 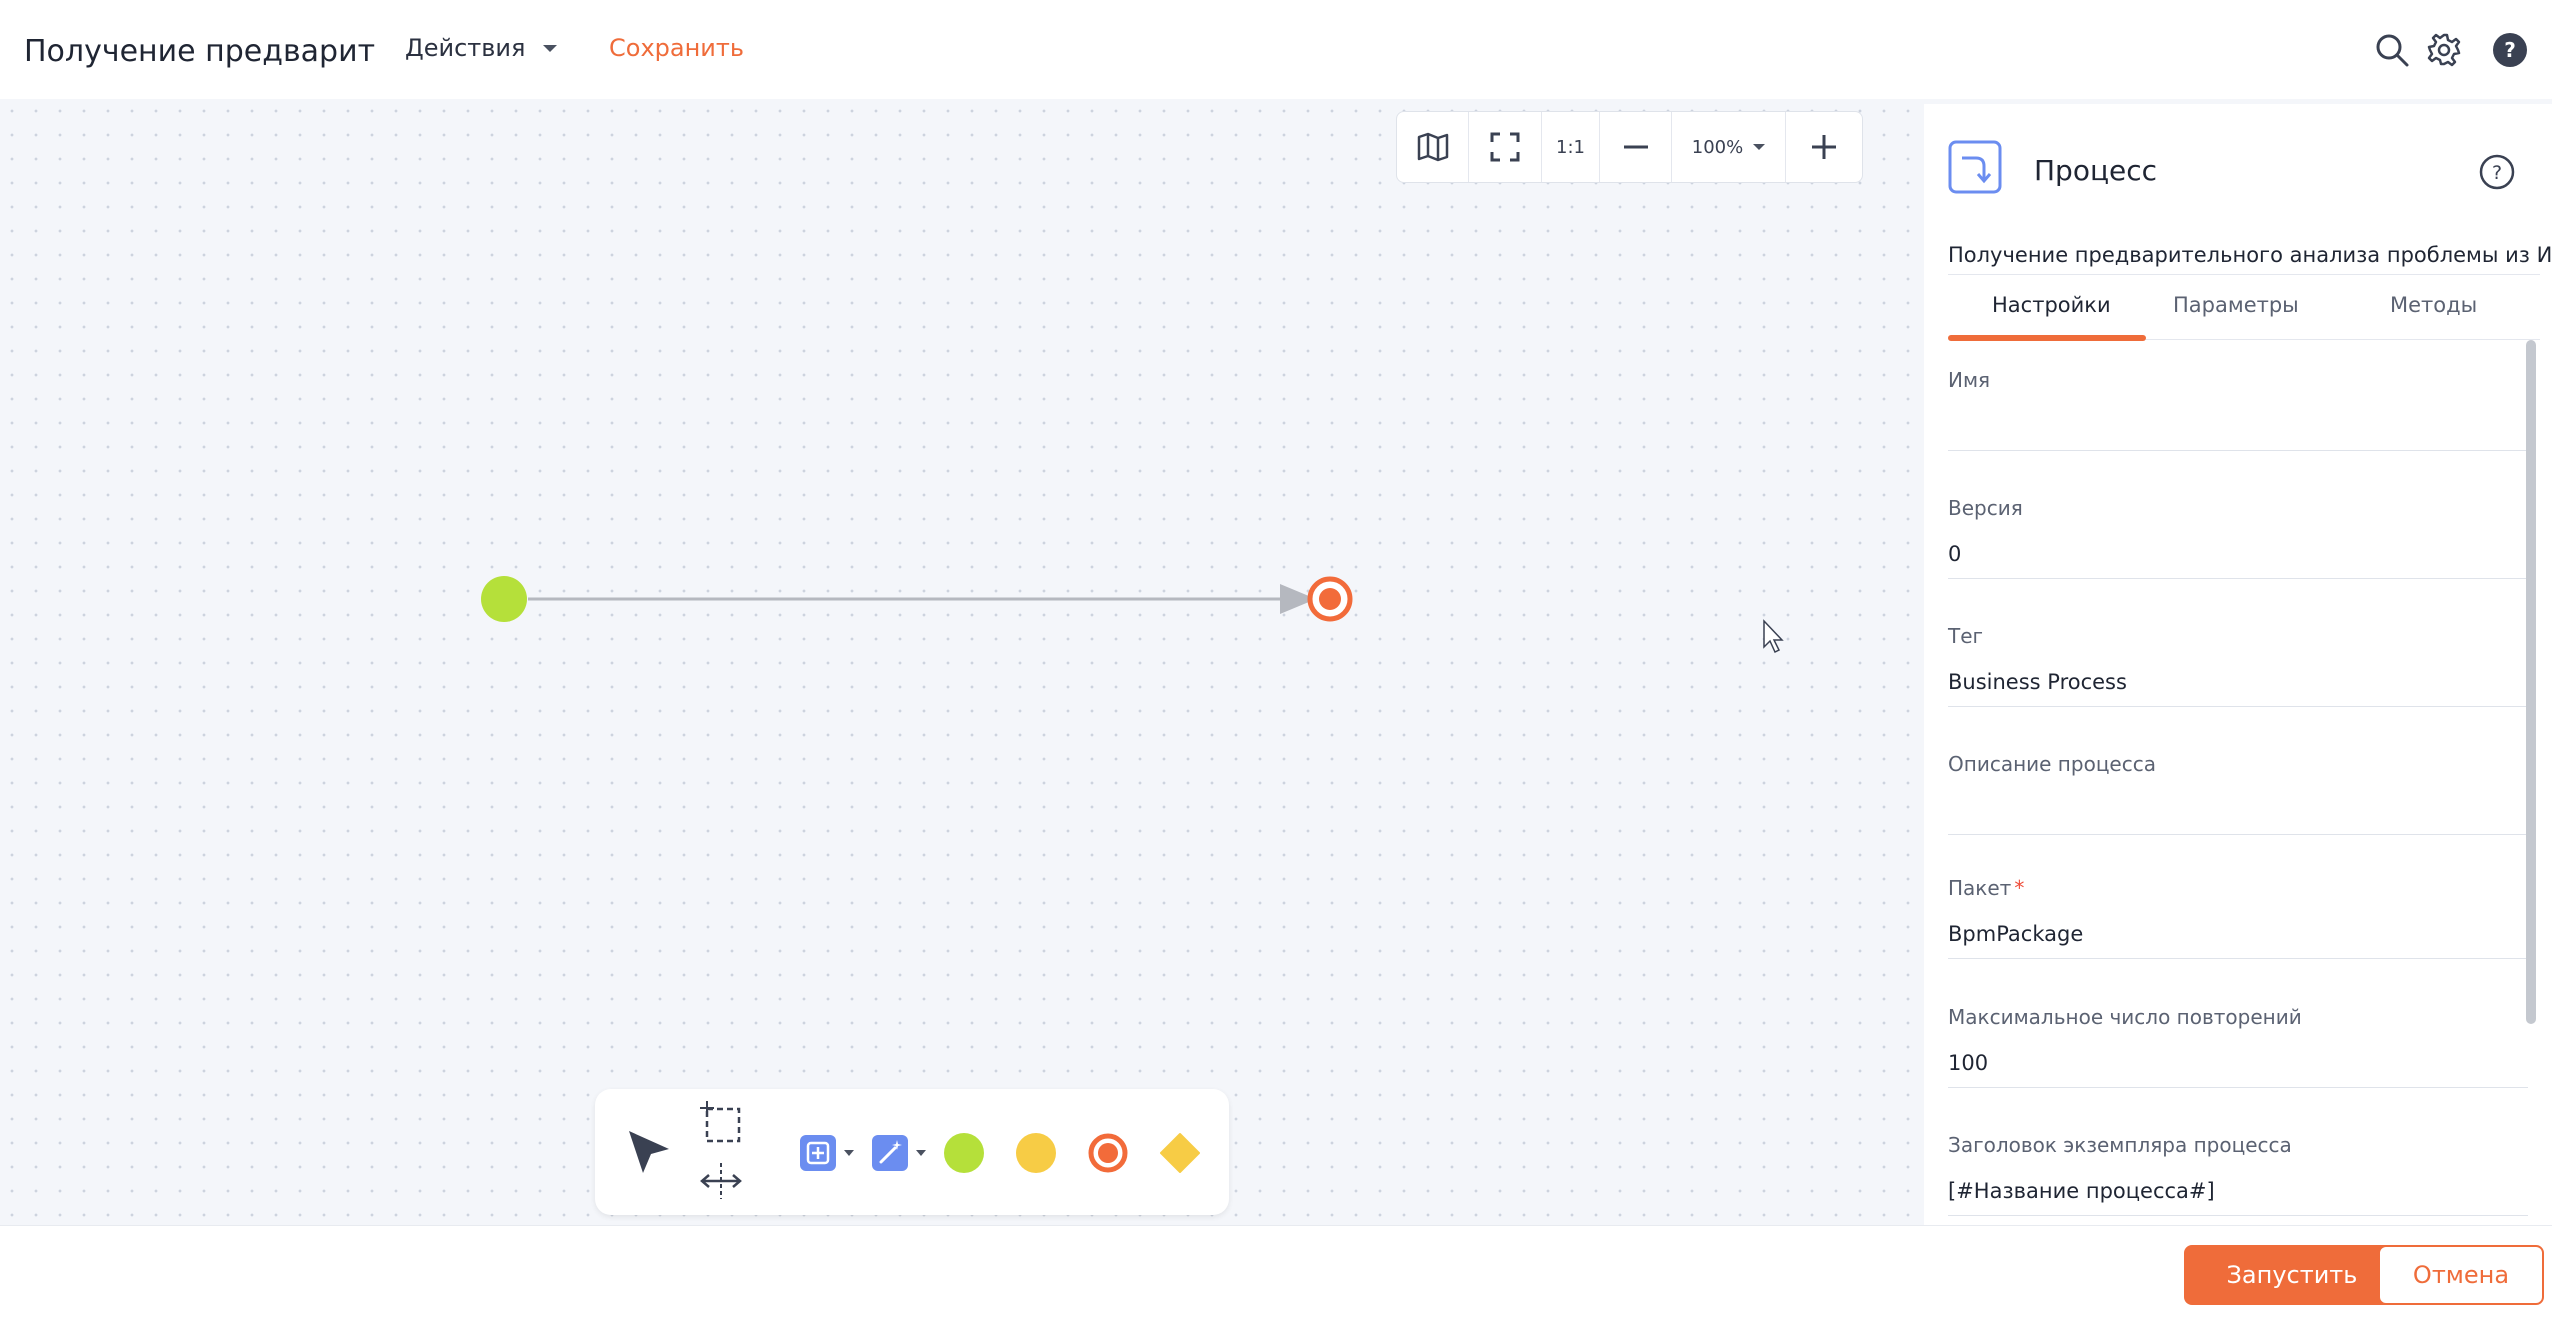 What do you see at coordinates (1980, 888) in the screenshot?
I see `field-label-text: Пакет` at bounding box center [1980, 888].